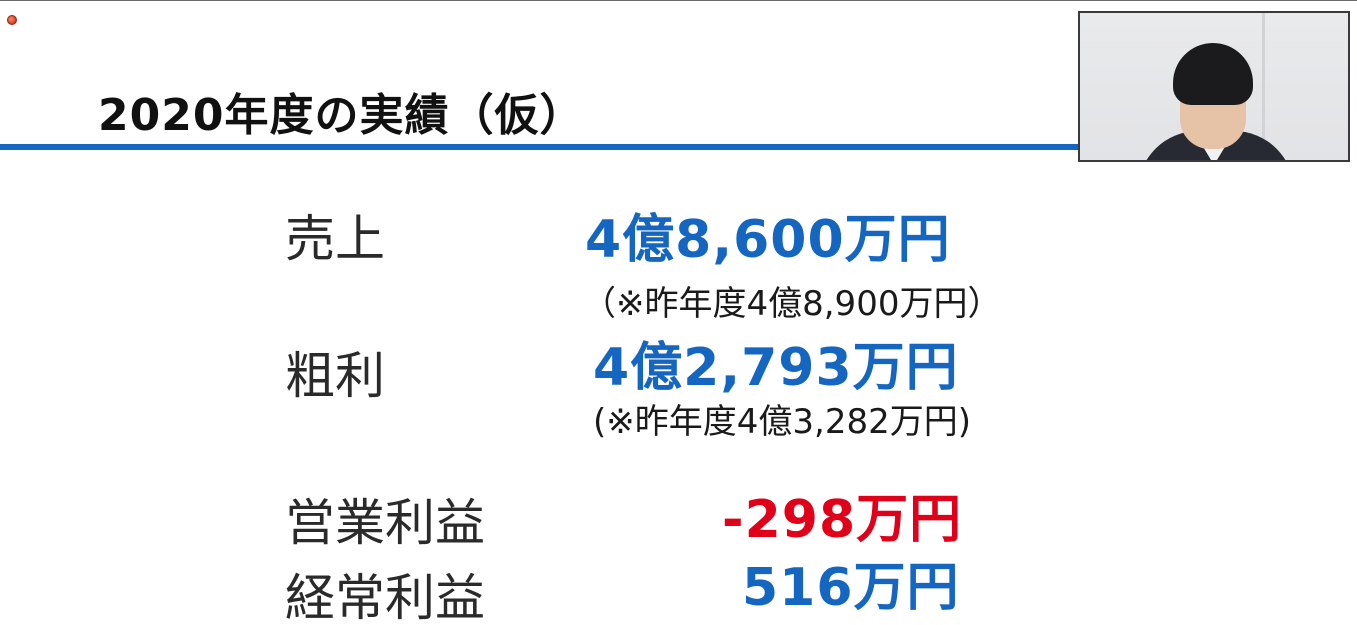 The height and width of the screenshot is (625, 1357). I want to click on presenter-hair, so click(1213, 74).